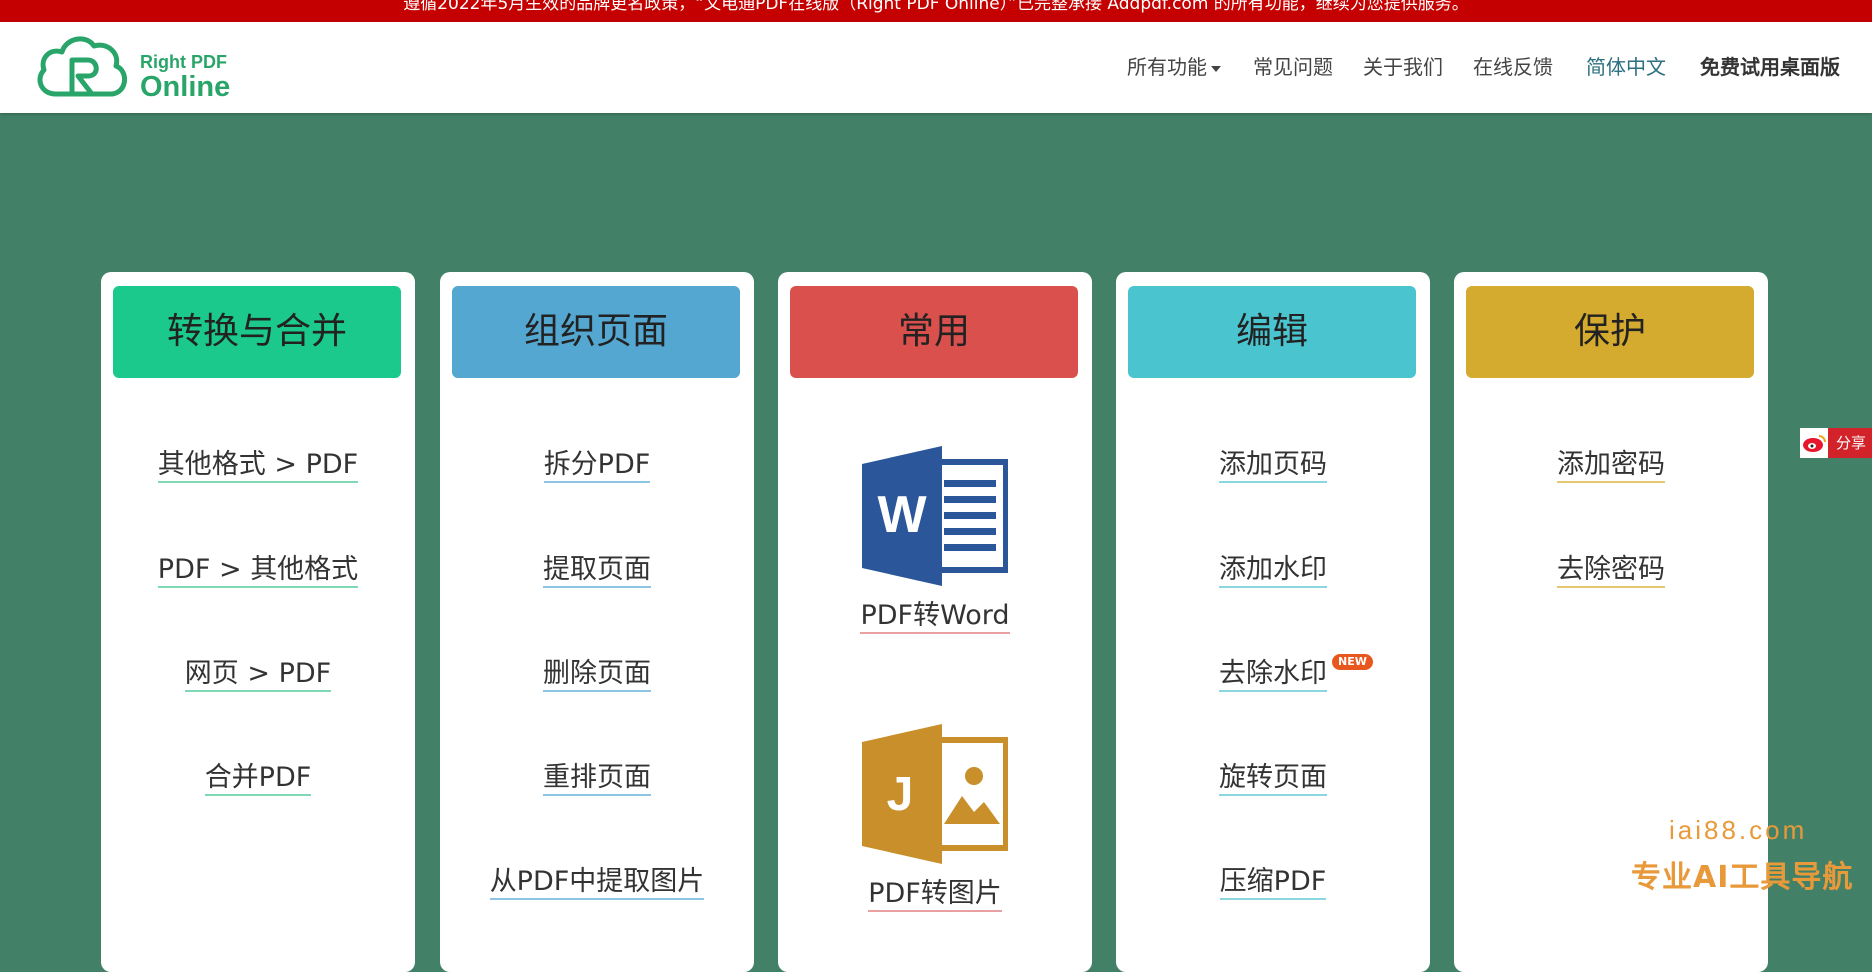  Describe the element at coordinates (1403, 67) in the screenshot. I see `nav-about: 关于我们` at that location.